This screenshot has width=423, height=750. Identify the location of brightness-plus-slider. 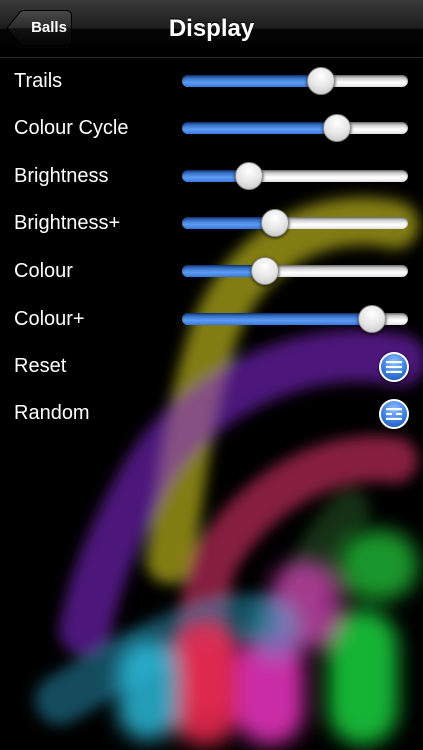
(295, 223).